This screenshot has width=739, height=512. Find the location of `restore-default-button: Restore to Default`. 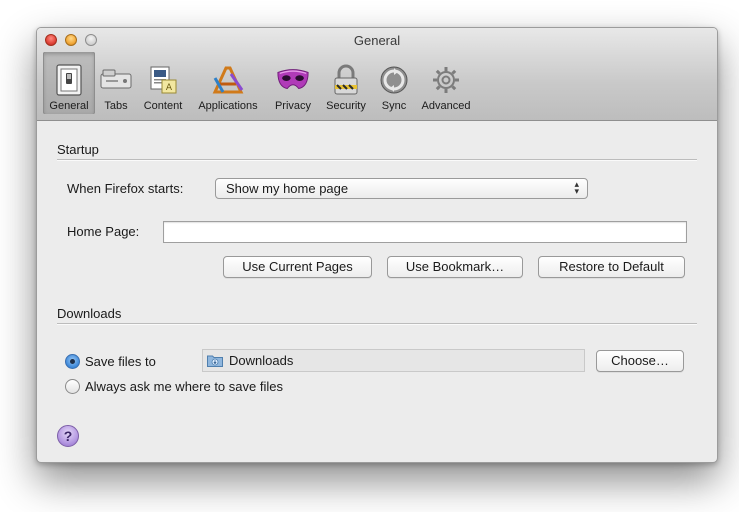

restore-default-button: Restore to Default is located at coordinates (611, 267).